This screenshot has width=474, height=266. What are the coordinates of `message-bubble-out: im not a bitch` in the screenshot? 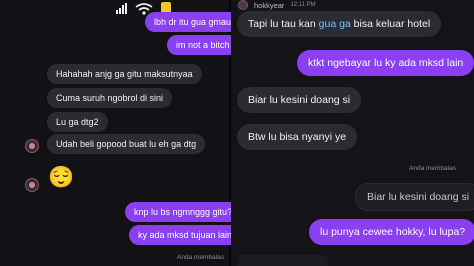 It's located at (203, 45).